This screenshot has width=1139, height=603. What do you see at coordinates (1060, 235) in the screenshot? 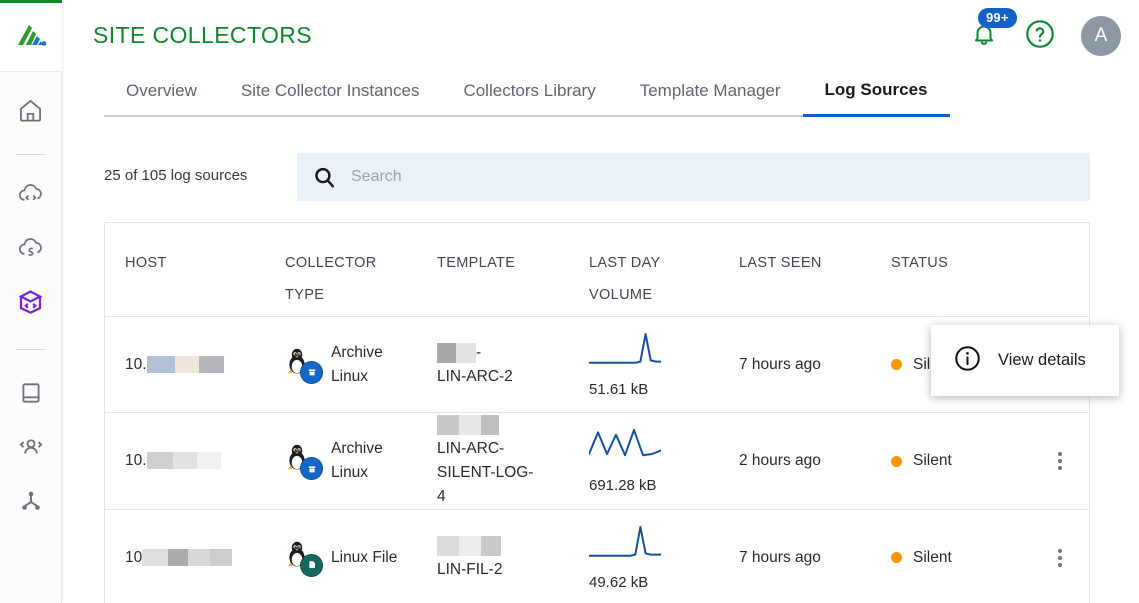
I see `column-header-actions` at bounding box center [1060, 235].